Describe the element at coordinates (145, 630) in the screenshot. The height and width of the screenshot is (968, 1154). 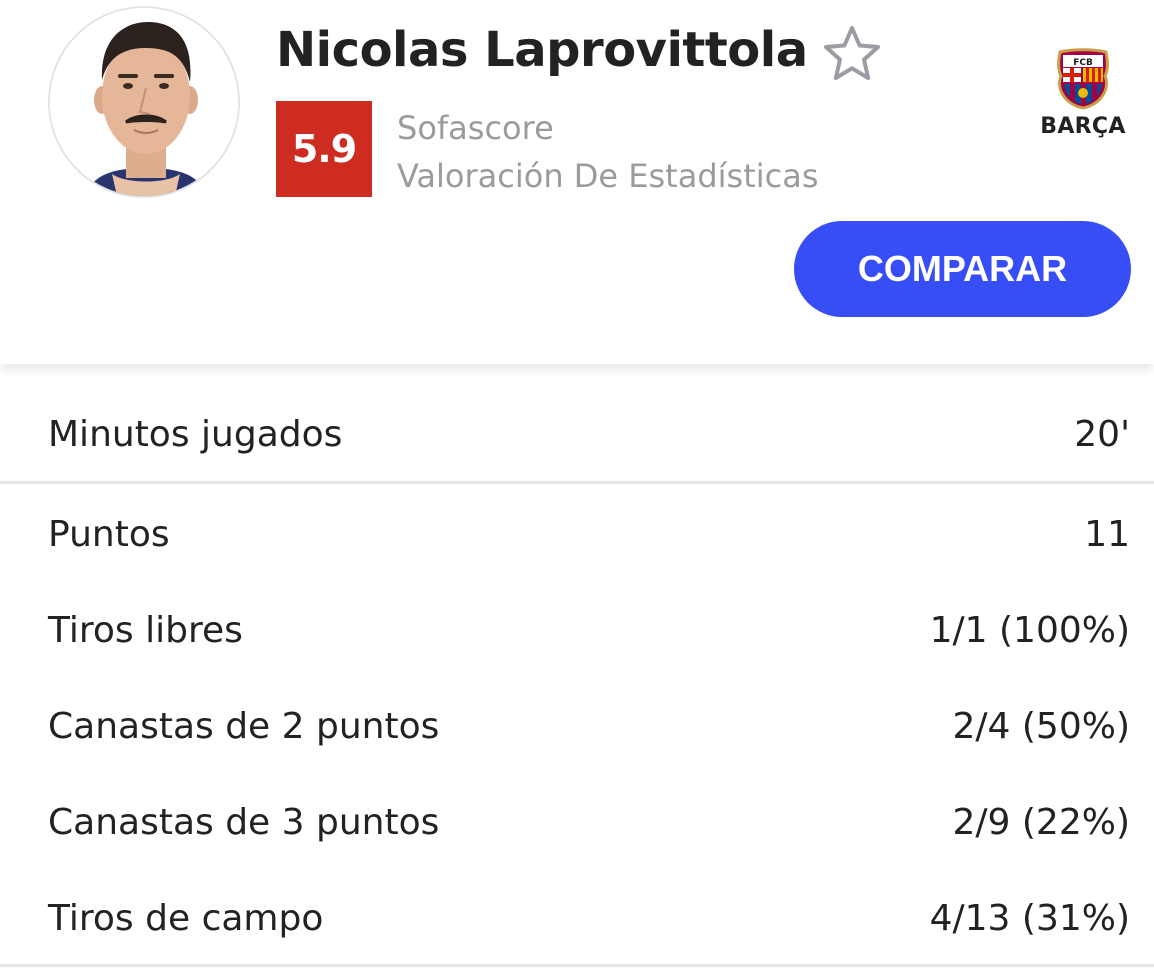
I see `stat-label: Tiros libres` at that location.